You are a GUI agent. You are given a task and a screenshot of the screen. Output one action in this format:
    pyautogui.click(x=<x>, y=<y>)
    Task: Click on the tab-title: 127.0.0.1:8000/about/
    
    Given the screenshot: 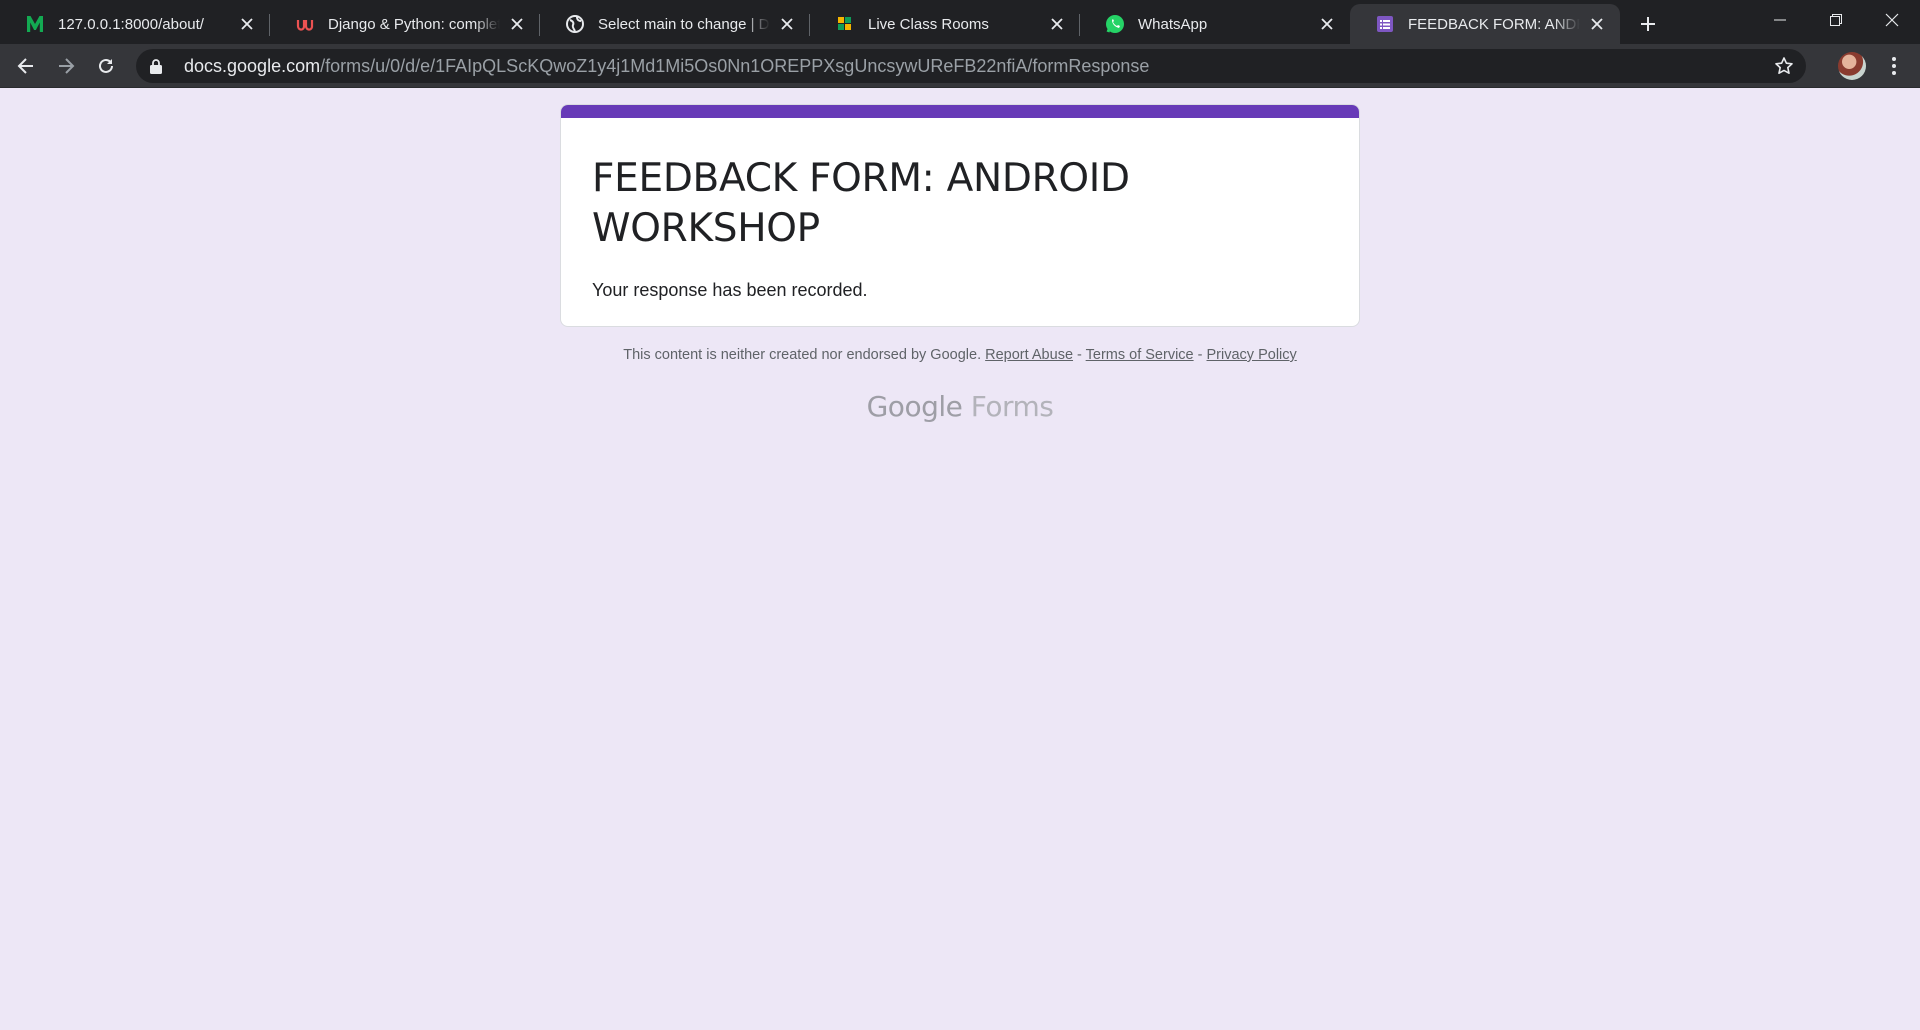 What is the action you would take?
    pyautogui.click(x=131, y=24)
    